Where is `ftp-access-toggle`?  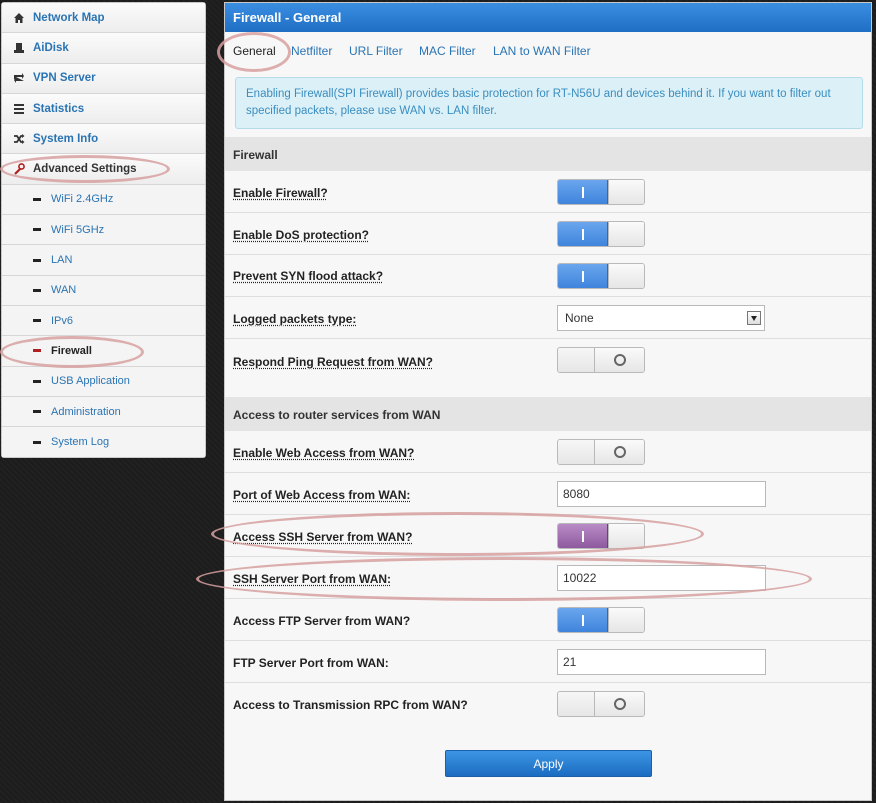 ftp-access-toggle is located at coordinates (601, 620).